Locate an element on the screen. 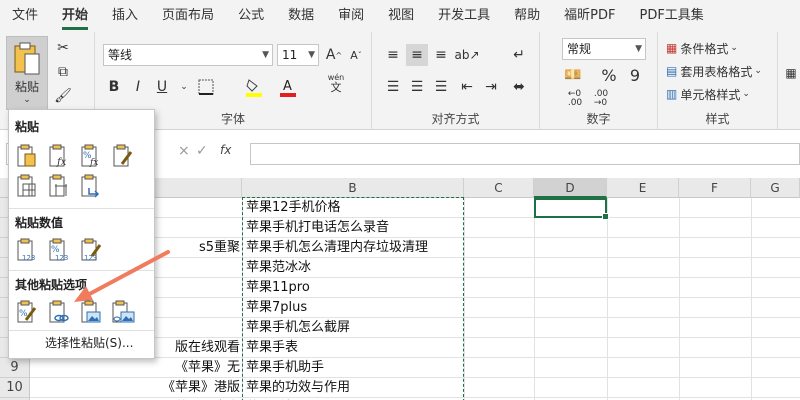 Image resolution: width=800 pixels, height=400 pixels. chevron-down-icon: ⌄ is located at coordinates (184, 87).